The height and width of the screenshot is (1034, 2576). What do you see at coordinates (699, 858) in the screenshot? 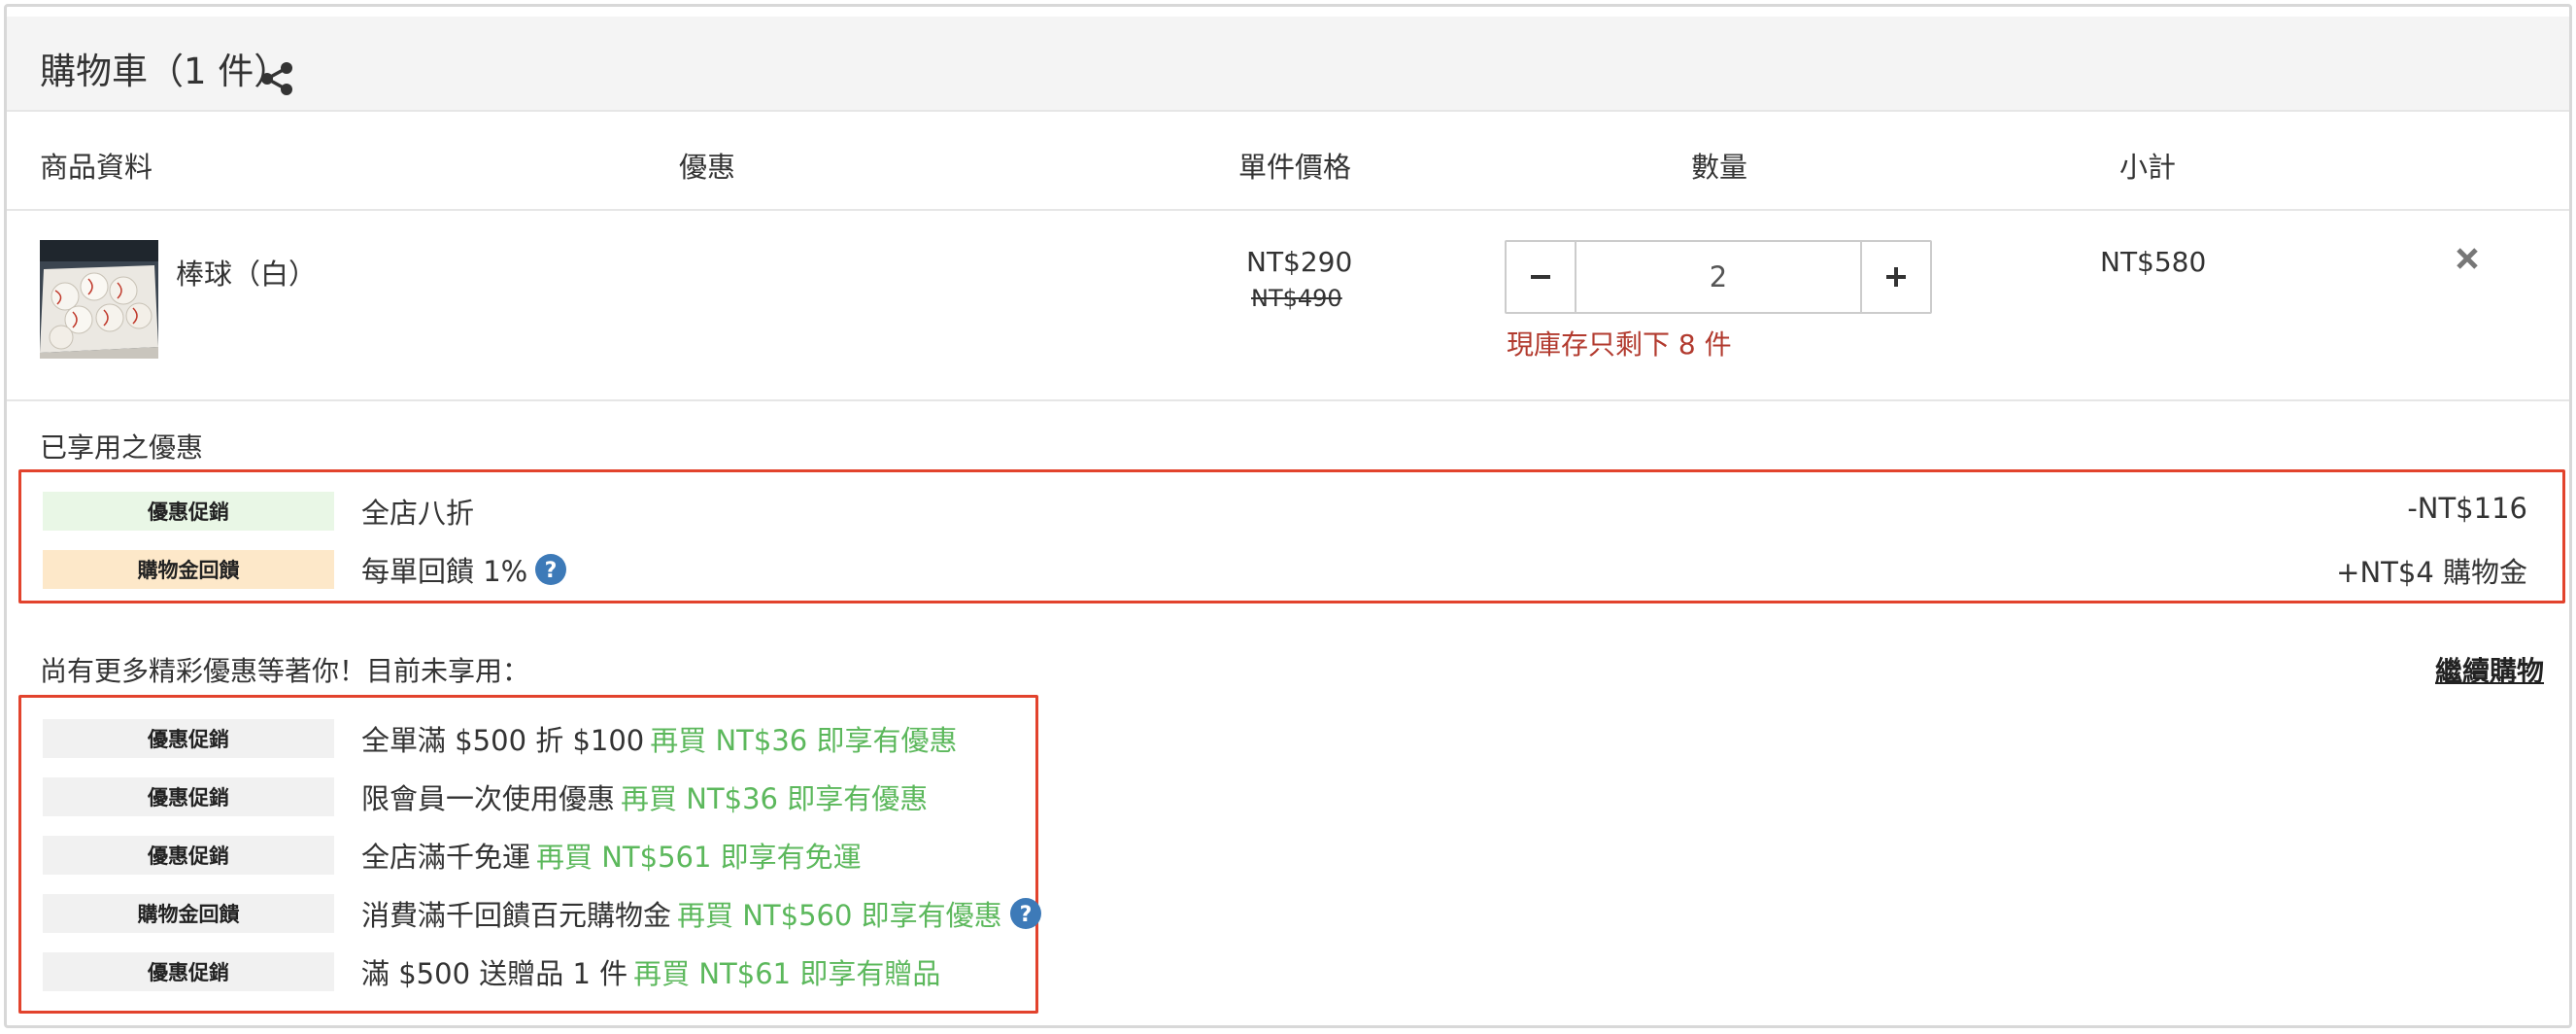
I see `promo-hint: 再買 NT$561 即享有免運` at bounding box center [699, 858].